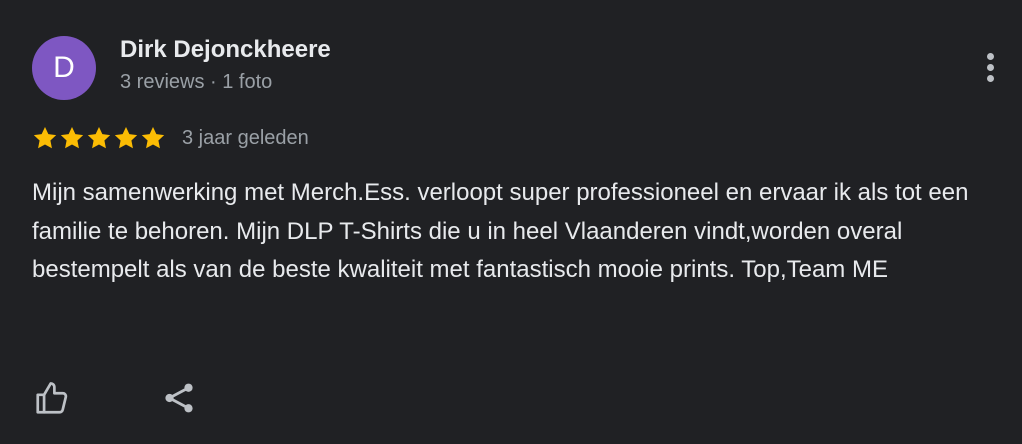  I want to click on more-options-button, so click(990, 67).